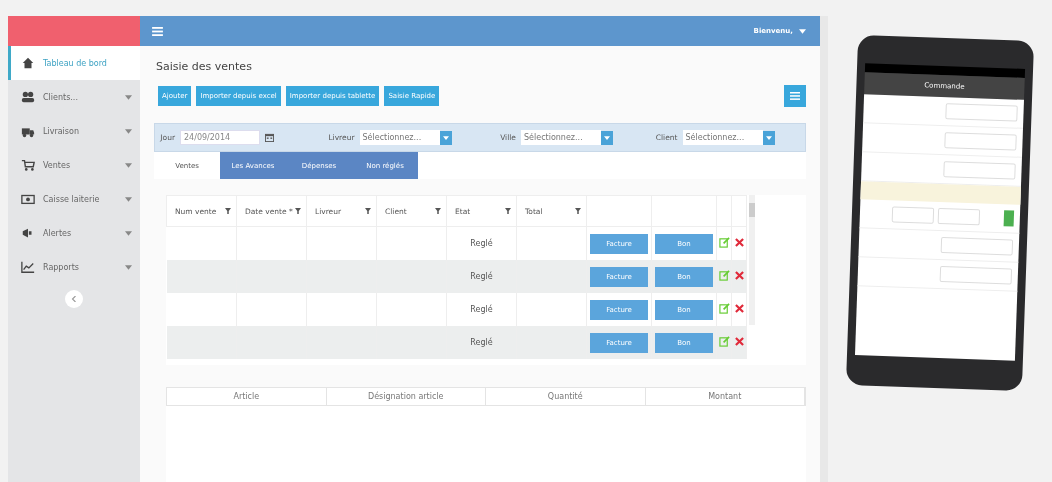 This screenshot has height=482, width=1052. What do you see at coordinates (61, 131) in the screenshot?
I see `sidebar-item-label: Livraison` at bounding box center [61, 131].